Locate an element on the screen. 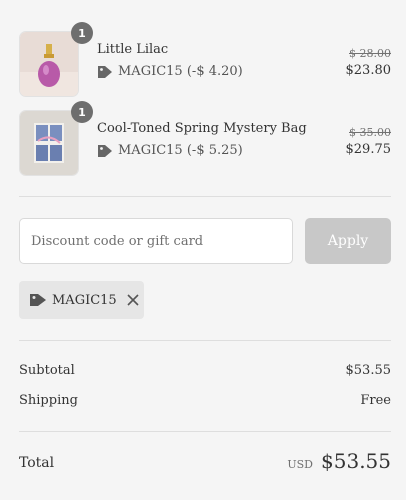 The image size is (406, 500). original-price: $ 35.00 is located at coordinates (370, 132).